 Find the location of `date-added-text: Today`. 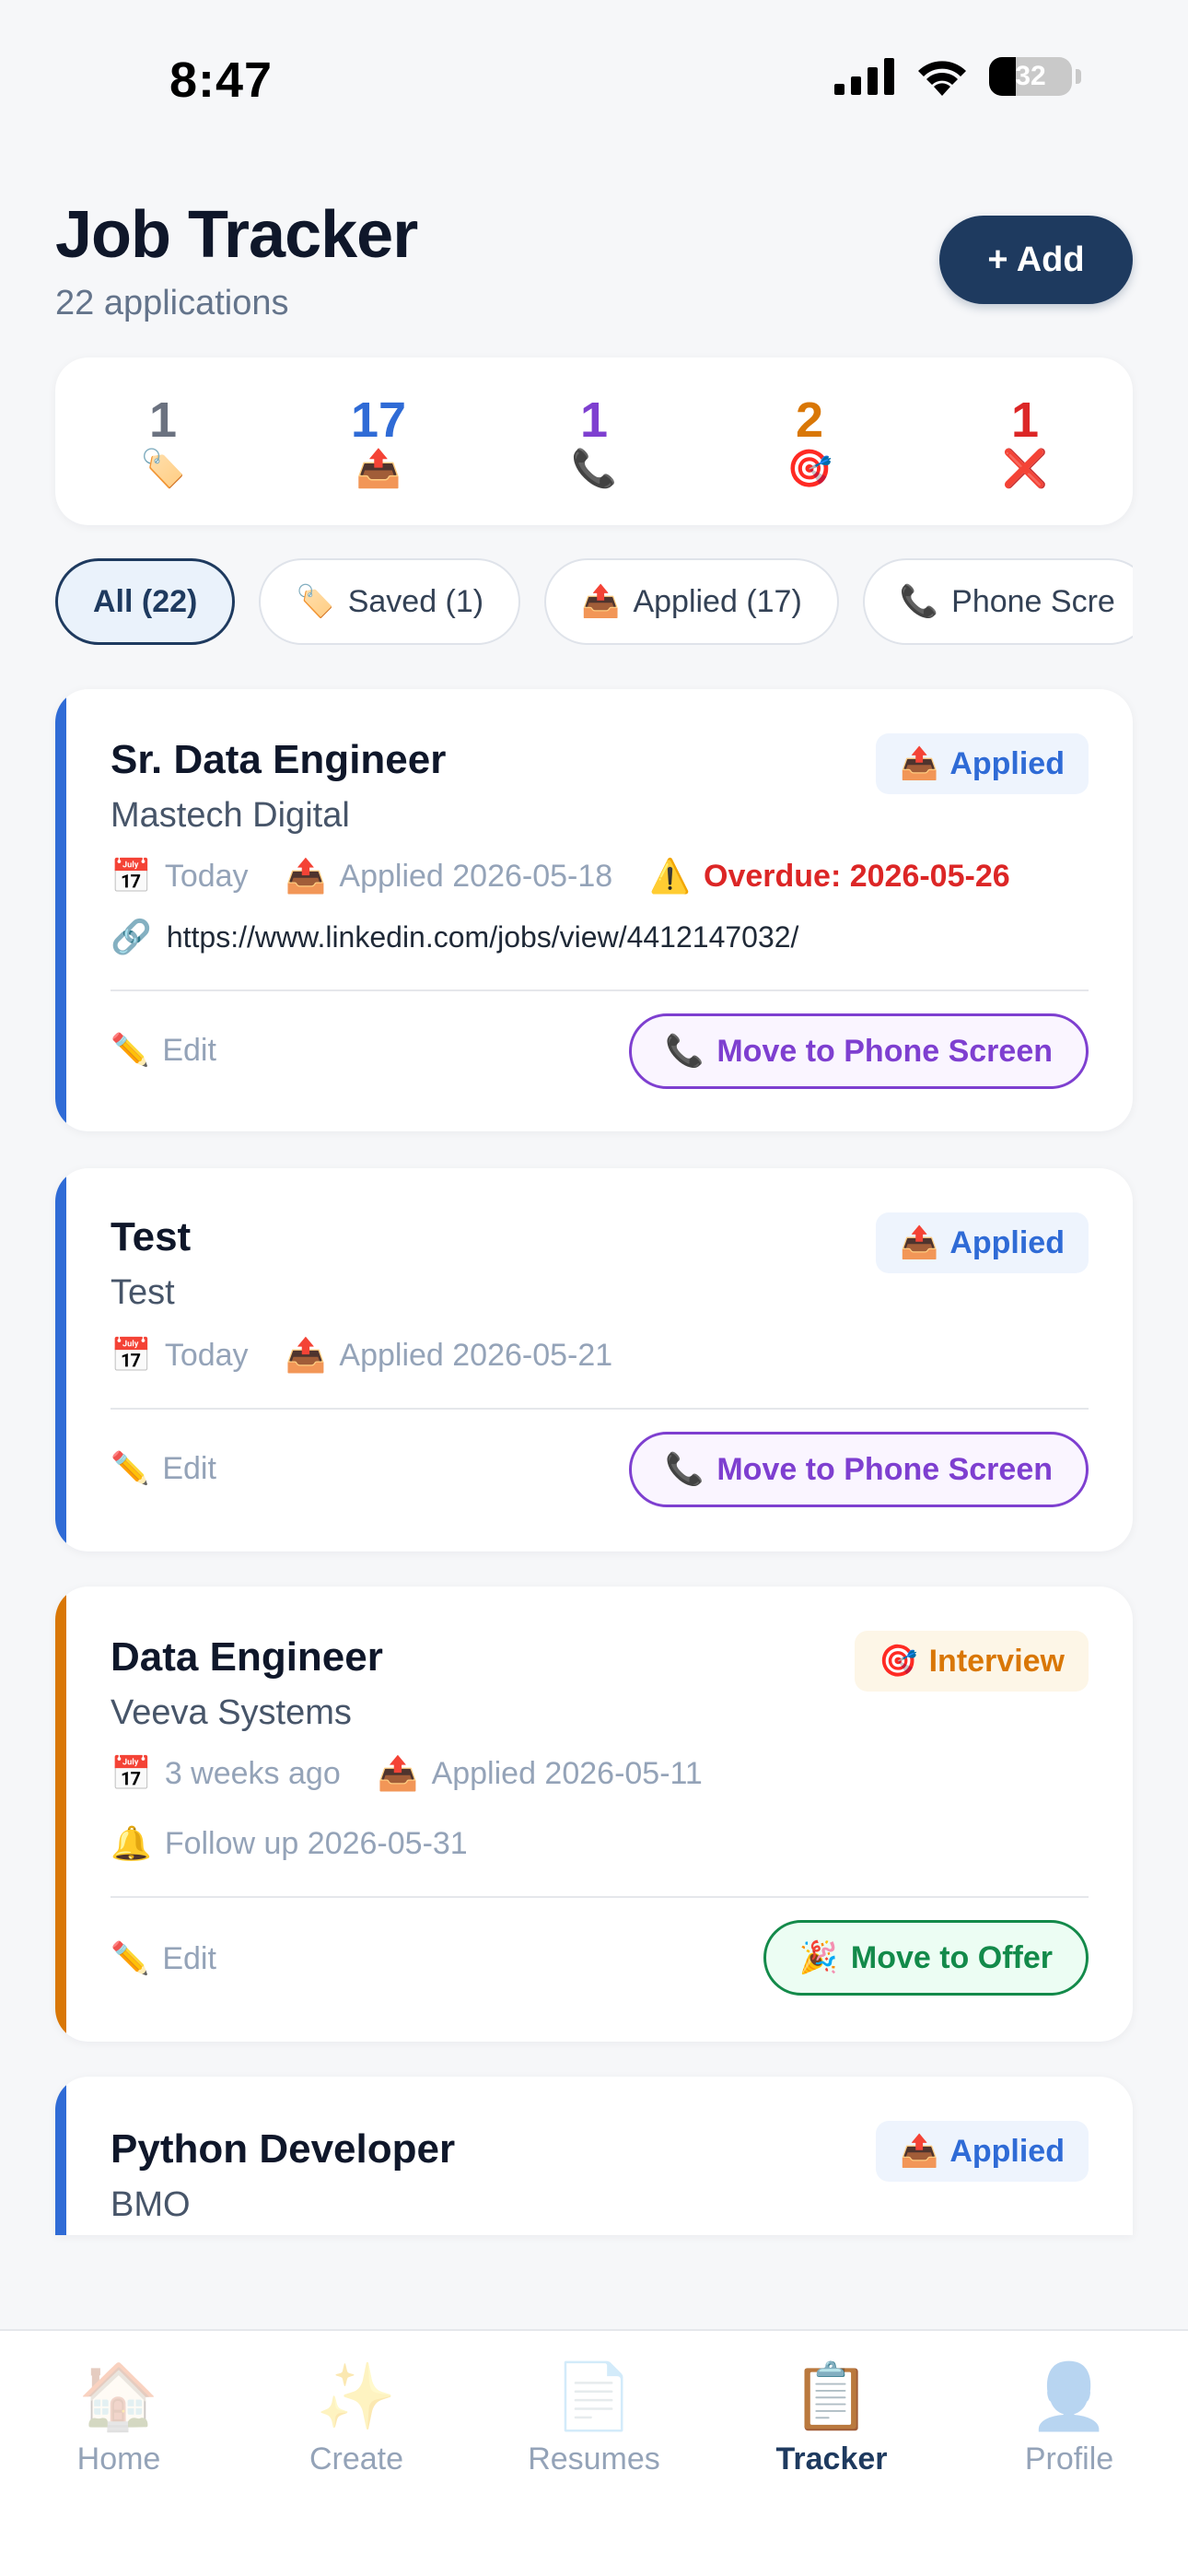

date-added-text: Today is located at coordinates (206, 1355).